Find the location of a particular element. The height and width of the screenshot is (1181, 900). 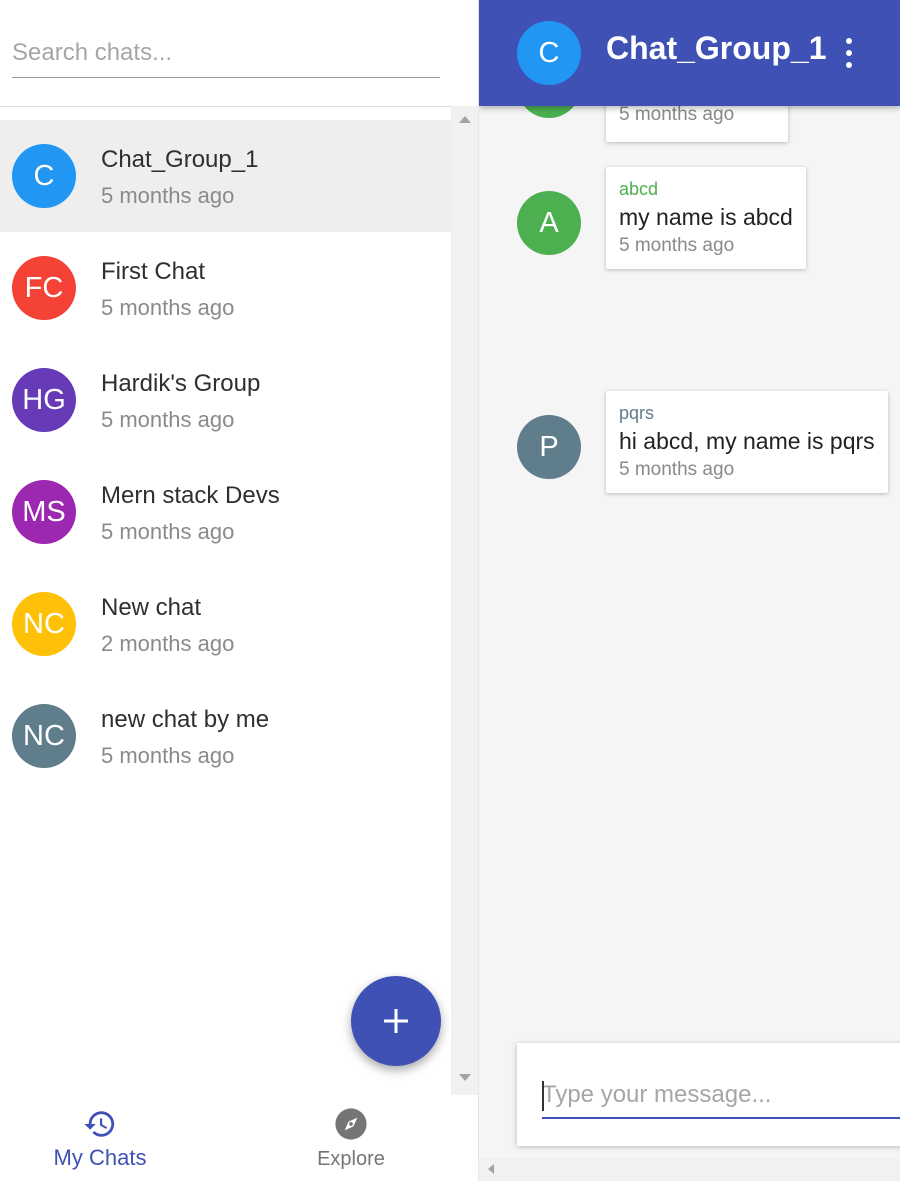

nav-explore: Explore is located at coordinates (351, 1138).